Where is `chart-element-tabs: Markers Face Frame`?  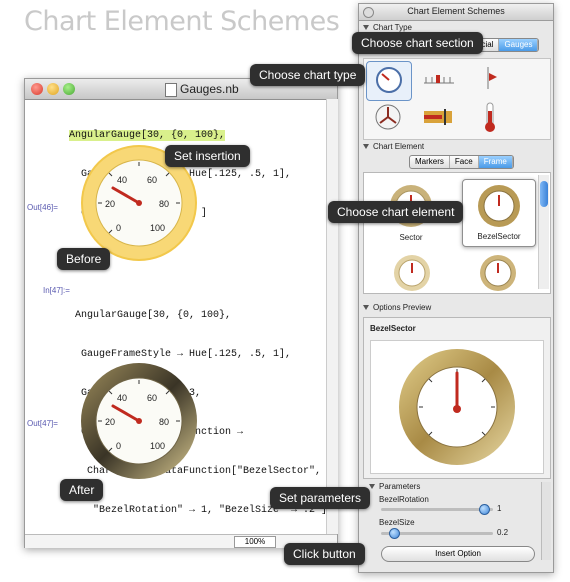
chart-element-tabs: Markers Face Frame is located at coordinates (461, 162).